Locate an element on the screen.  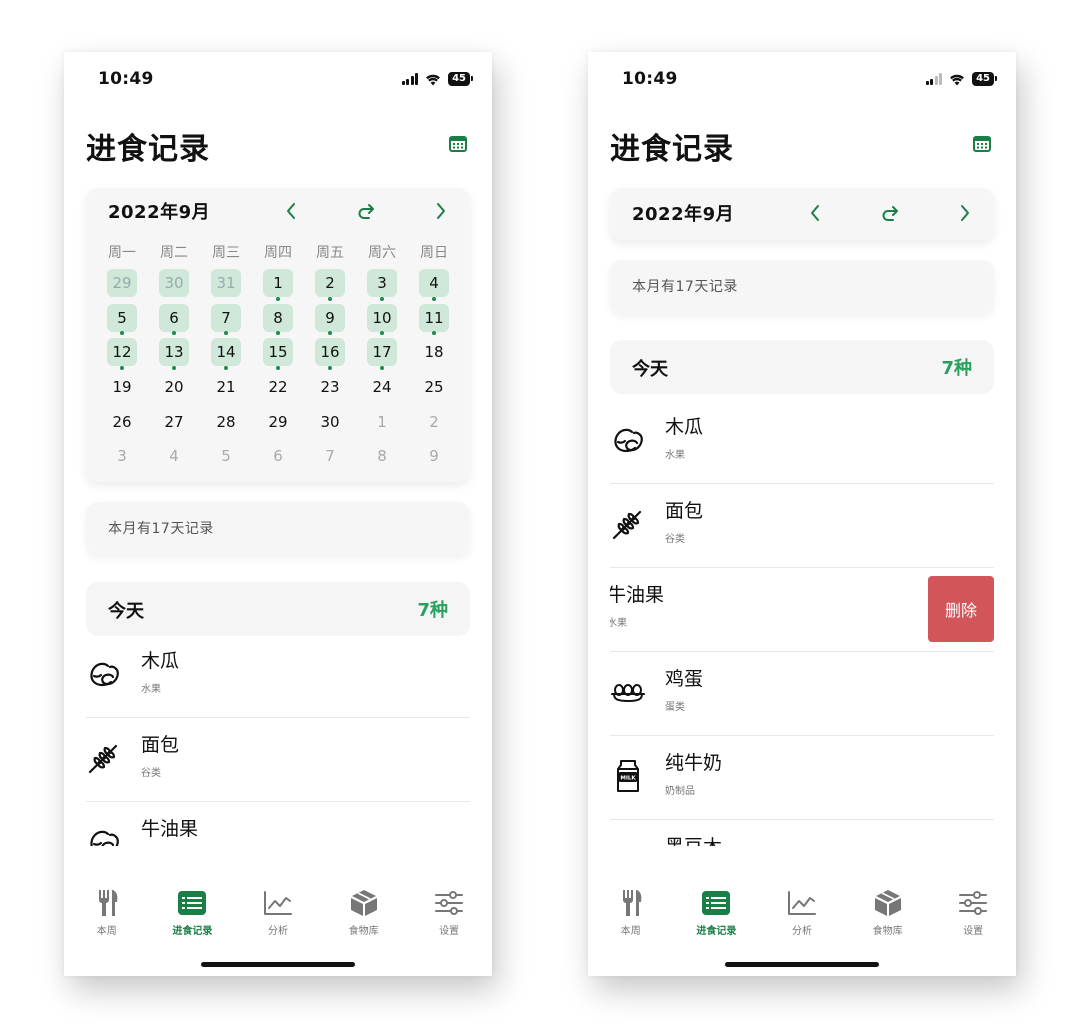
day-number: 1 is located at coordinates (382, 421).